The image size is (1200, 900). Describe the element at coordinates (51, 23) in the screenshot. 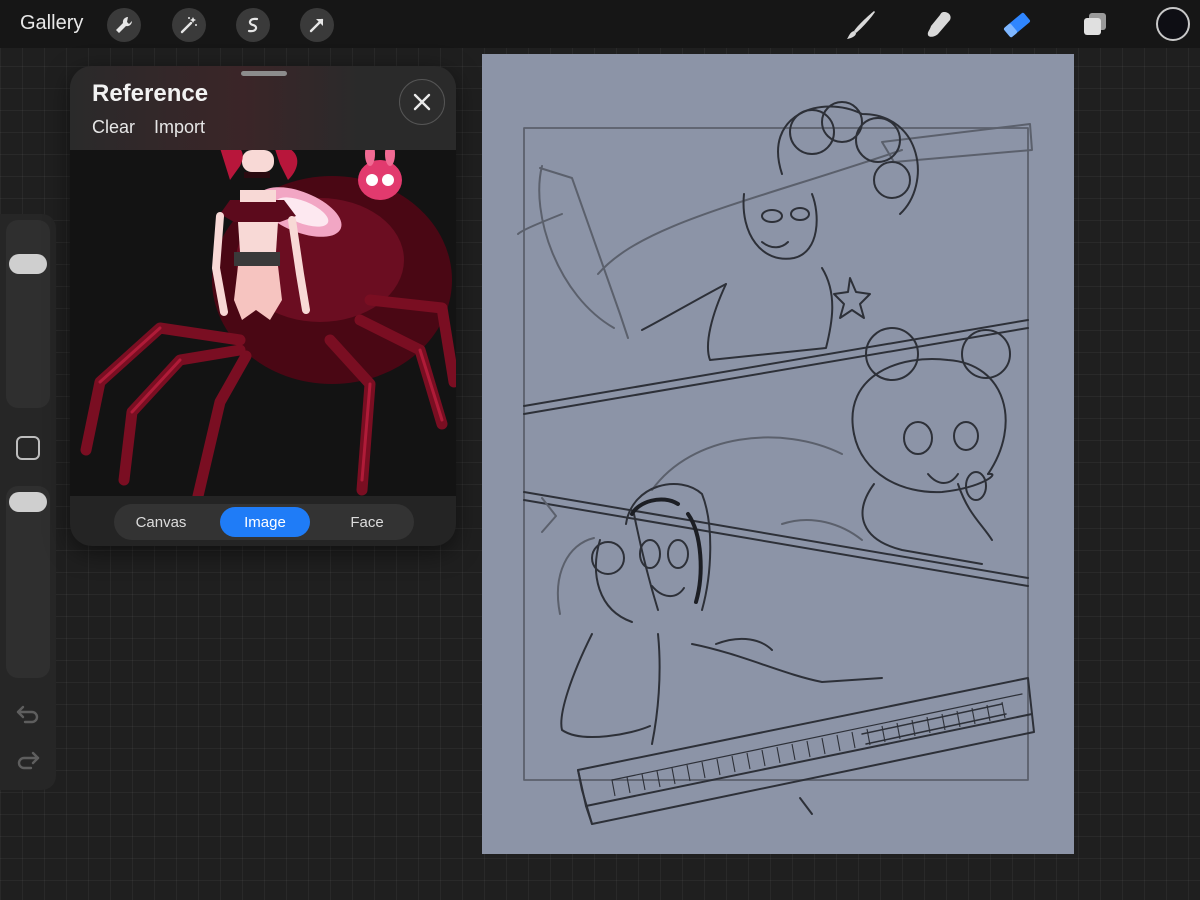

I see `gallery-button: Gallery` at that location.